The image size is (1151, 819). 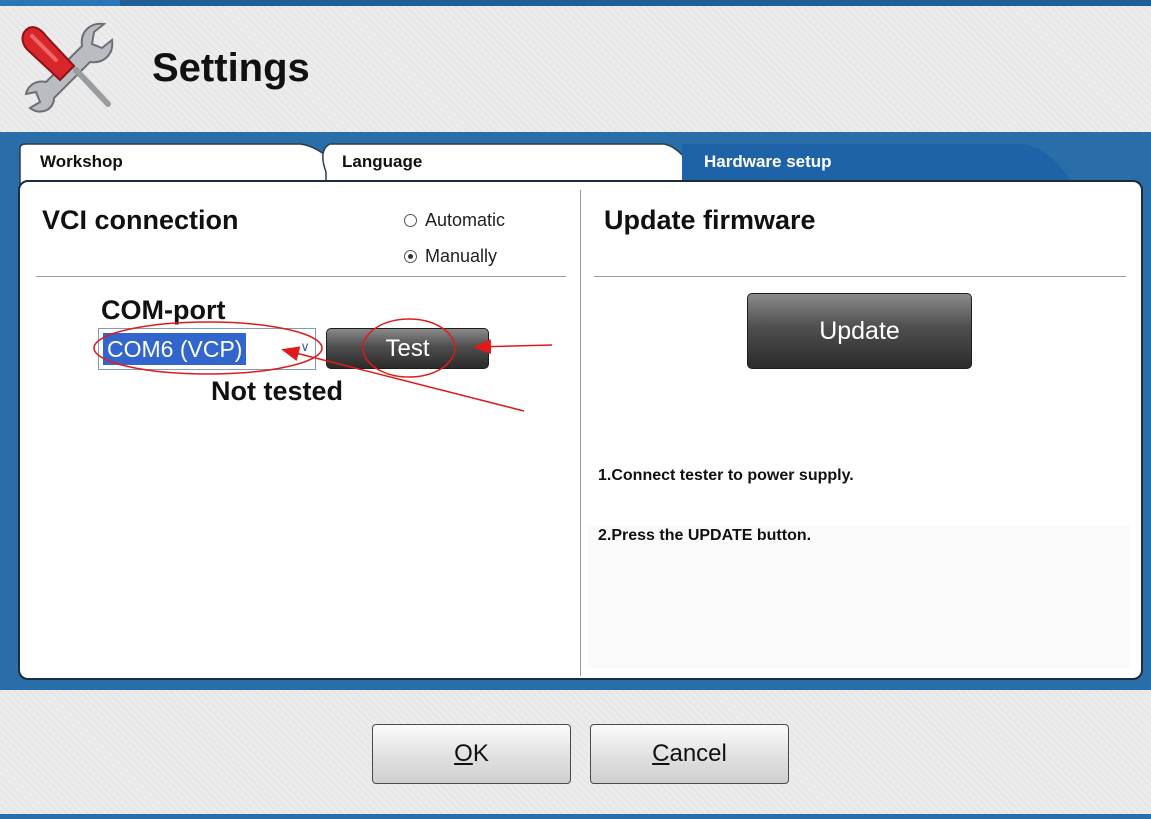 I want to click on connection-status: Not tested, so click(x=277, y=391).